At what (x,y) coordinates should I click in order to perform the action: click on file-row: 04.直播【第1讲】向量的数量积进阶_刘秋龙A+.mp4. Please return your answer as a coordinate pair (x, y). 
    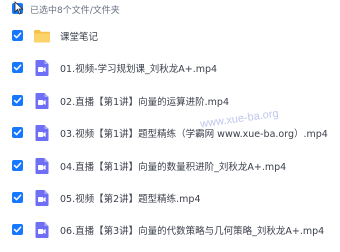
    Looking at the image, I should click on (170, 166).